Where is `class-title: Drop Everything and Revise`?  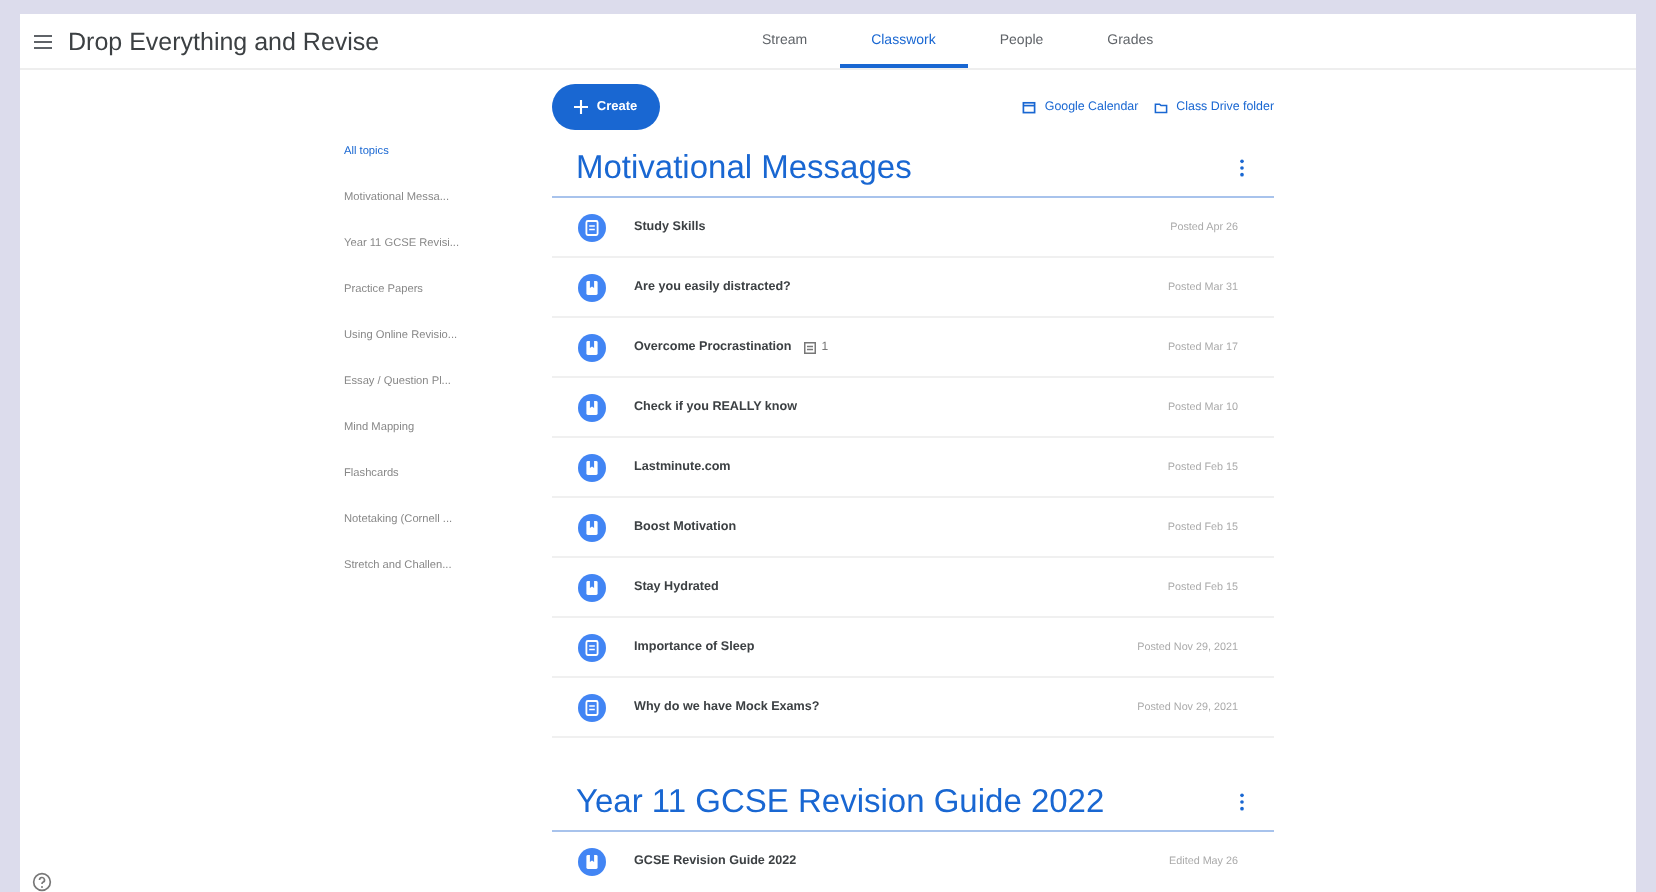
class-title: Drop Everything and Revise is located at coordinates (224, 41).